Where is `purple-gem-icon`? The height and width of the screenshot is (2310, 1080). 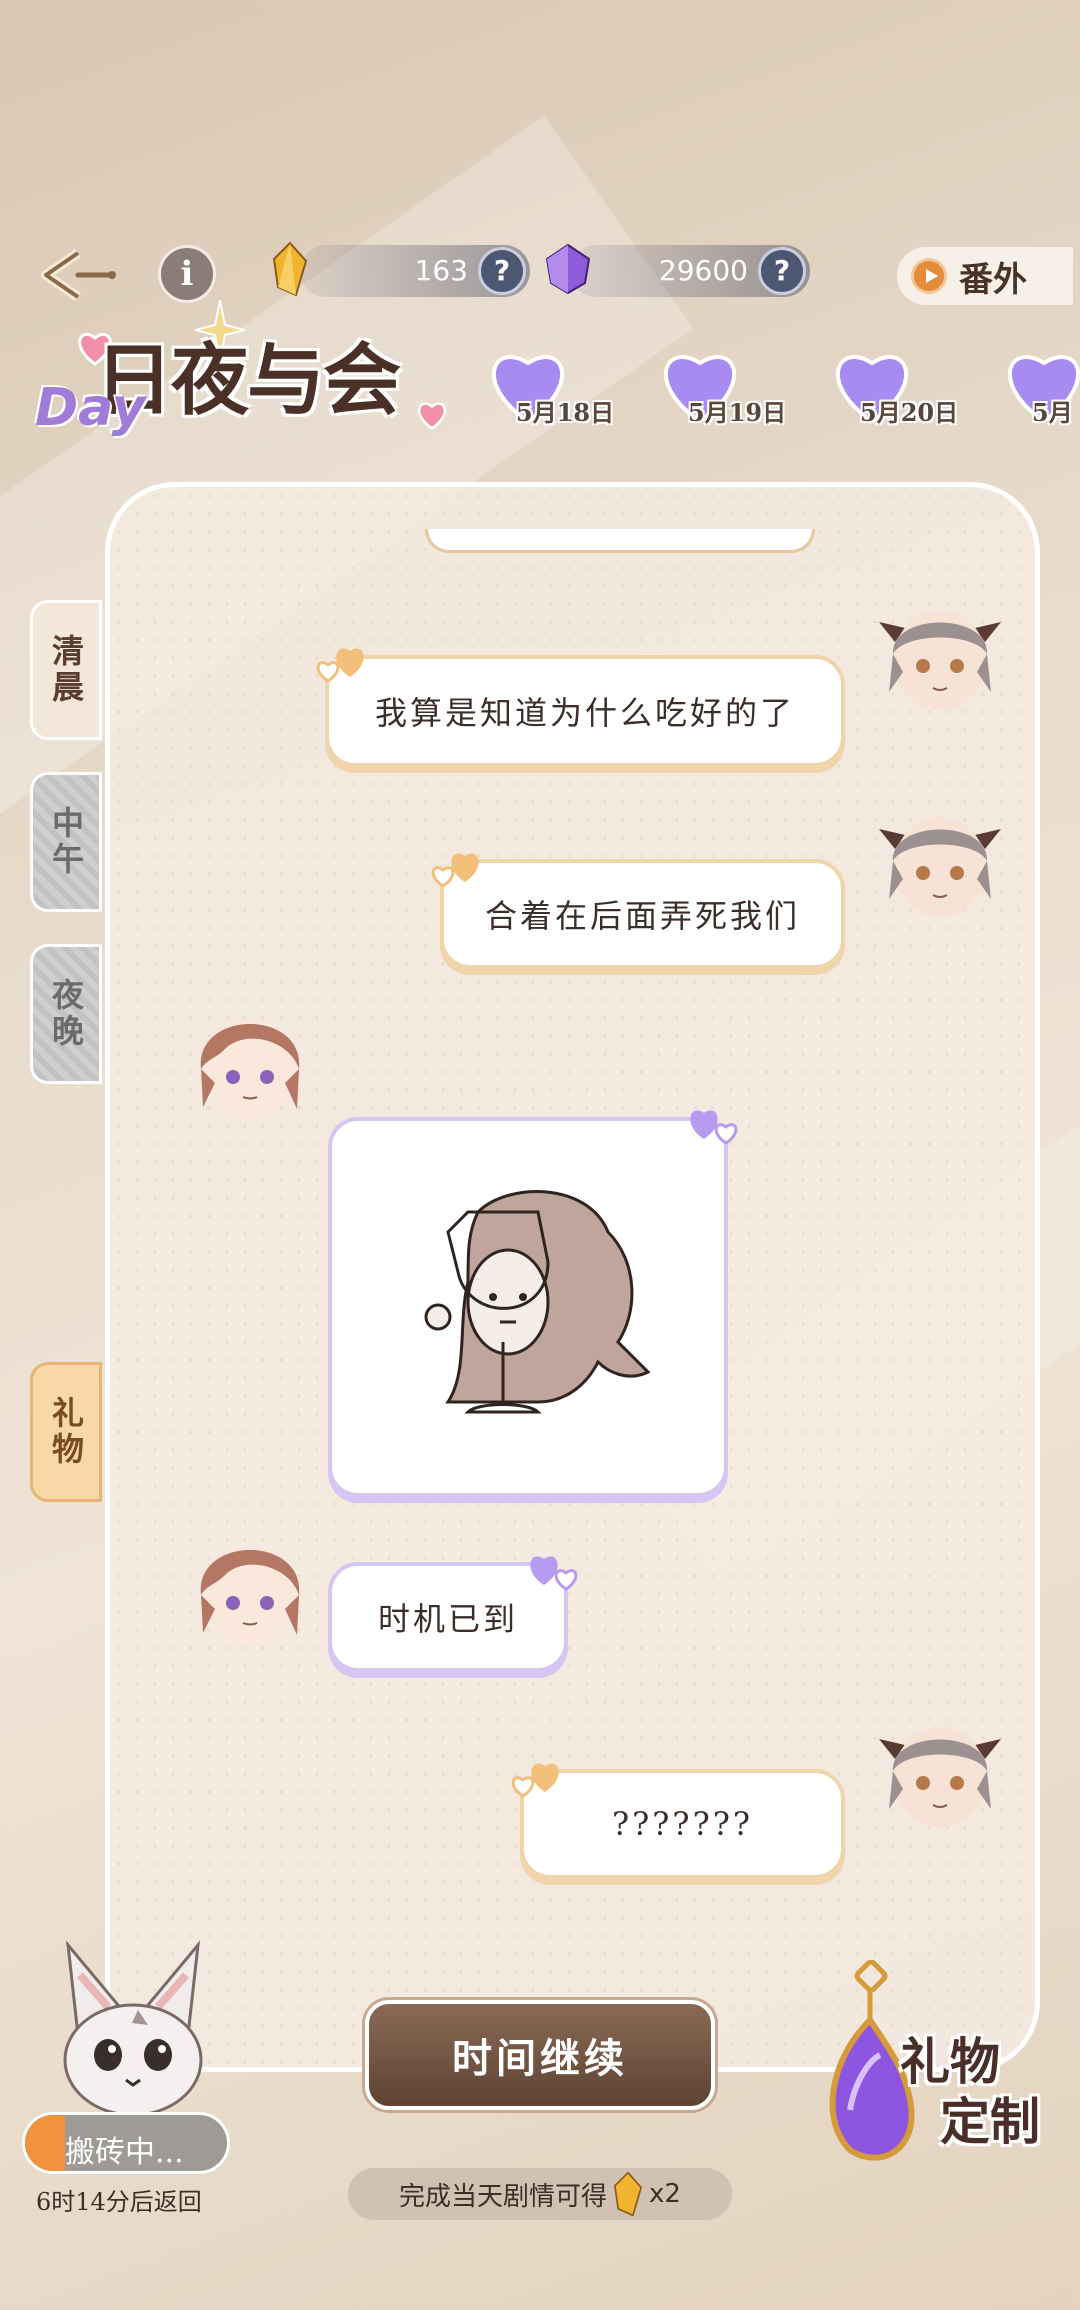 purple-gem-icon is located at coordinates (568, 269).